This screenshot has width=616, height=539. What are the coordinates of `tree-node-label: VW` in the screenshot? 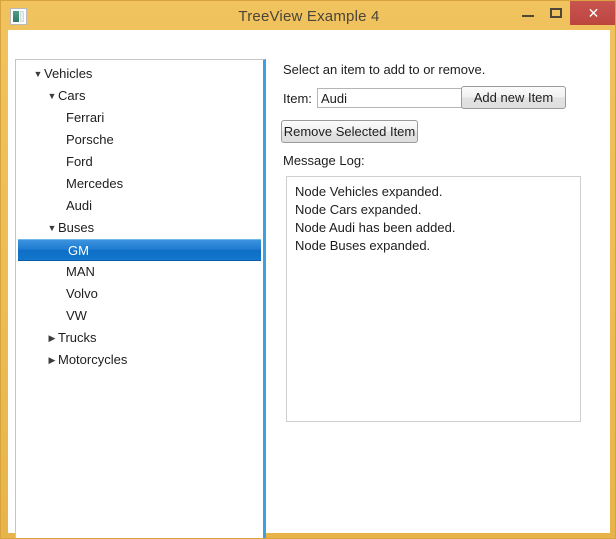 It's located at (76, 315).